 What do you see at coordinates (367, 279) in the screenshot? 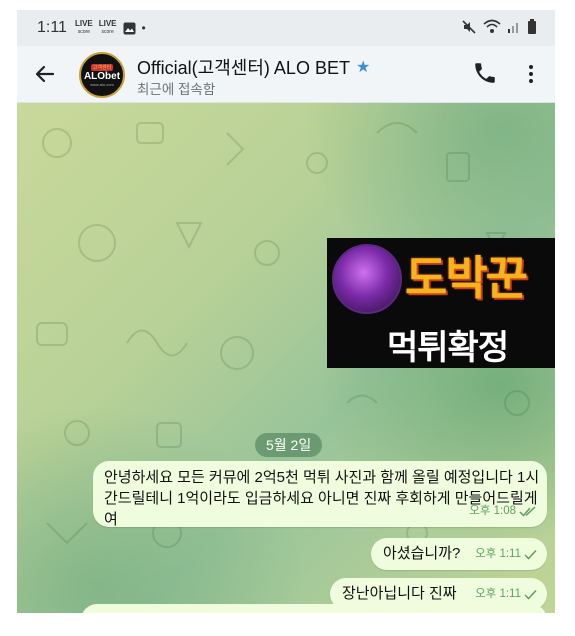
I see `character-illustration` at bounding box center [367, 279].